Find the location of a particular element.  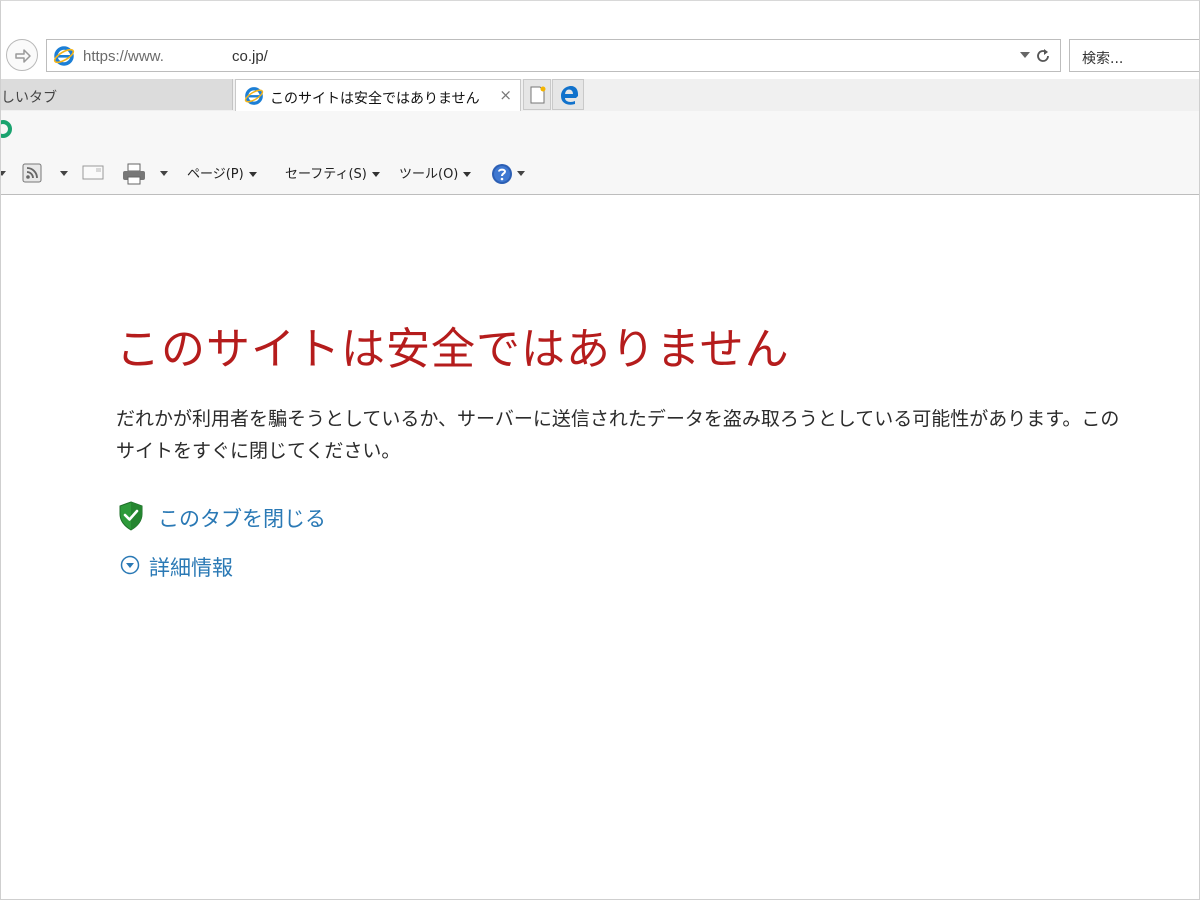

forward-arrow-icon is located at coordinates (23, 56).